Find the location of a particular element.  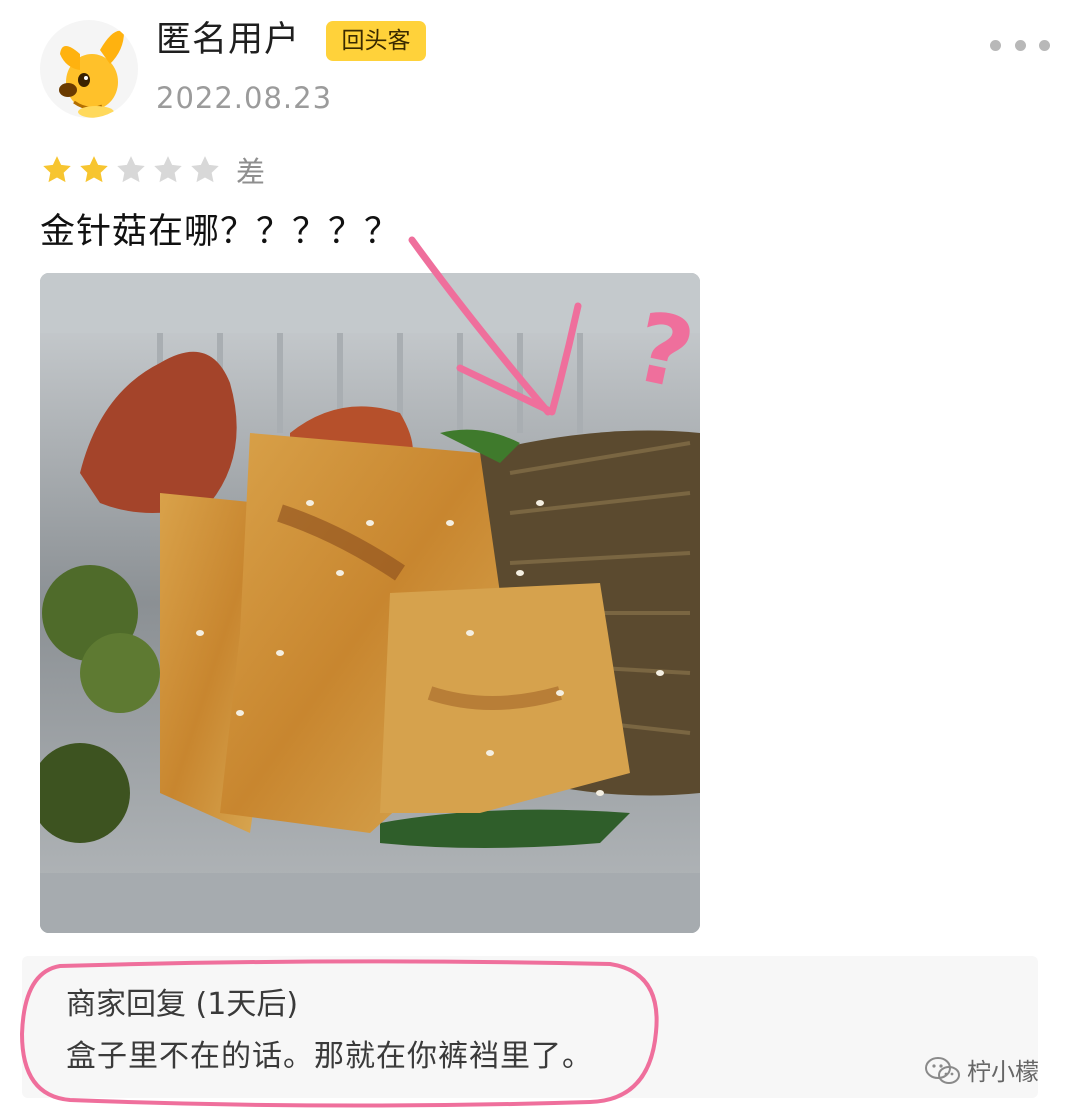

rating-label: 差 is located at coordinates (251, 172).